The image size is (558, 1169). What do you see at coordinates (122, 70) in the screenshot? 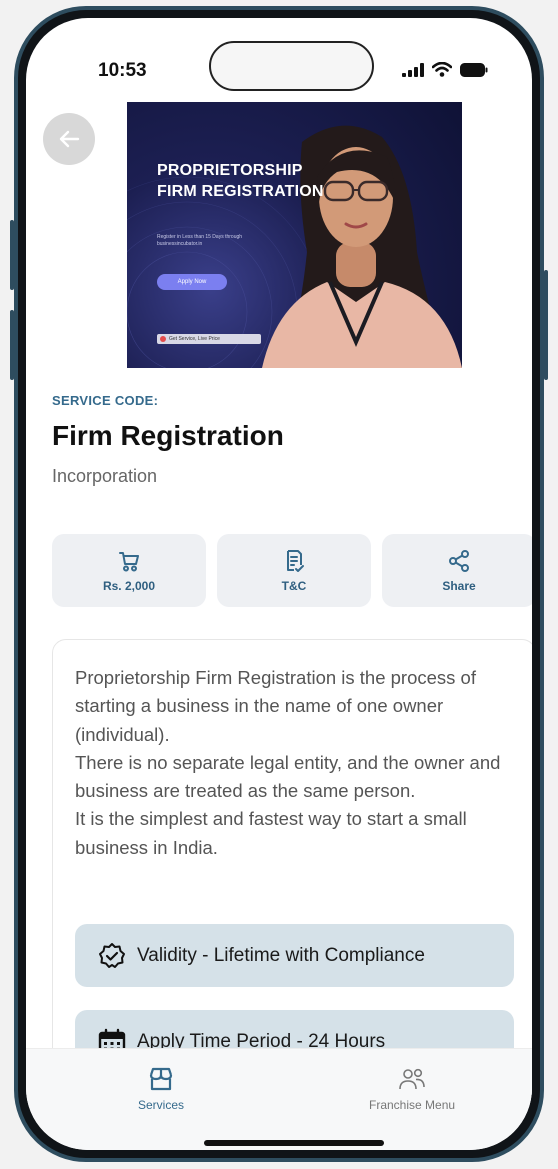
I see `status-time: 10:53` at bounding box center [122, 70].